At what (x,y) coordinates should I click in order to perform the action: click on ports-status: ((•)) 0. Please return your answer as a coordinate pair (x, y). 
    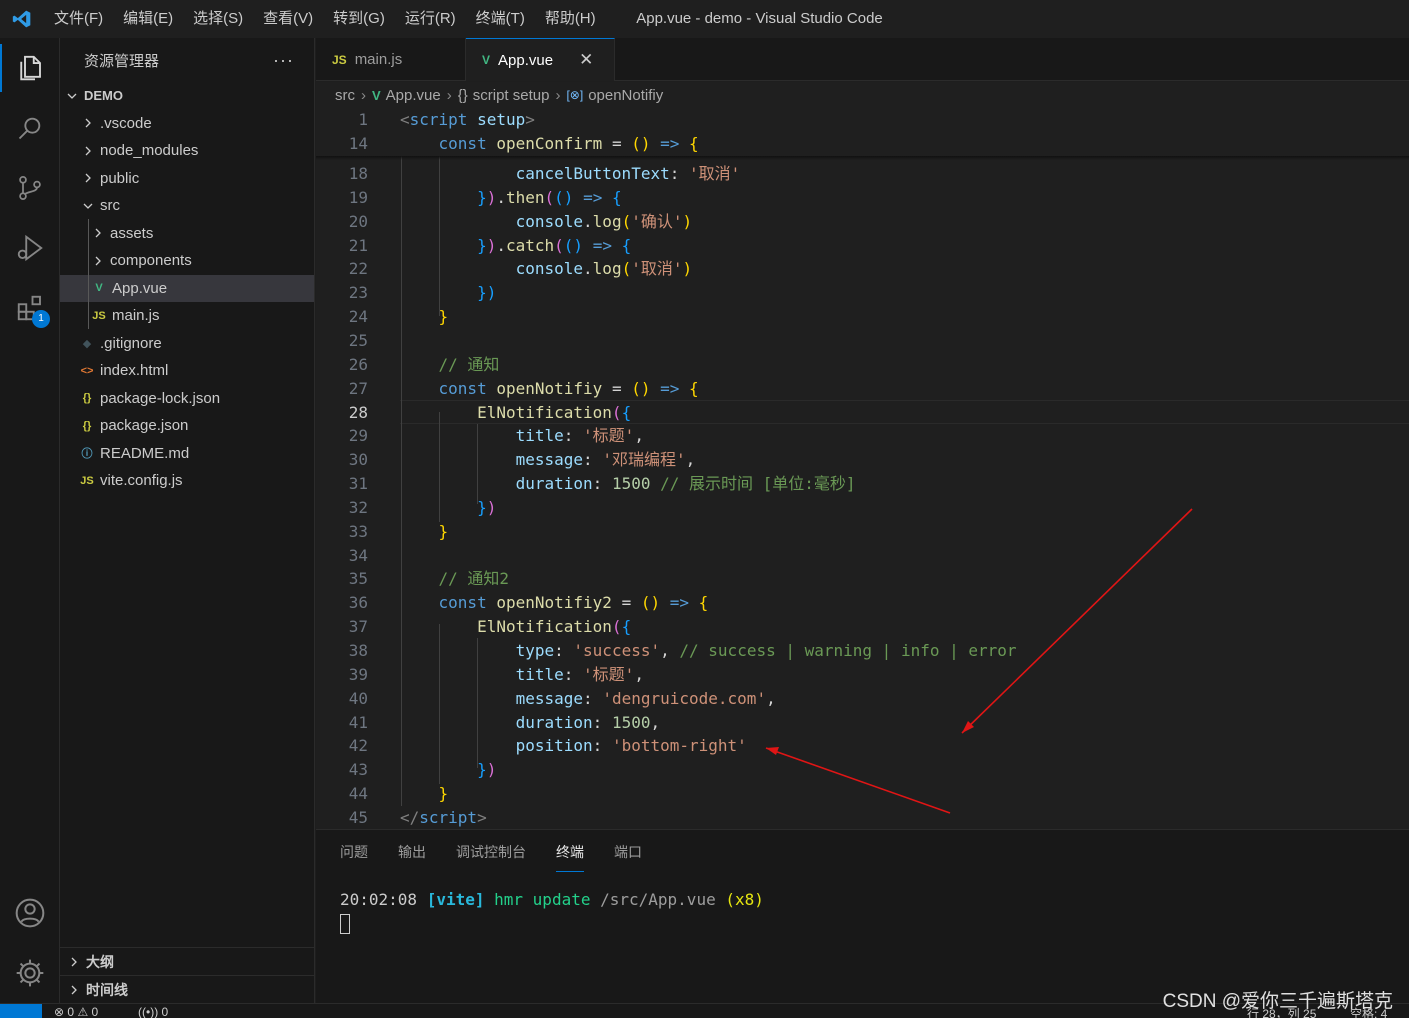
    Looking at the image, I should click on (153, 1011).